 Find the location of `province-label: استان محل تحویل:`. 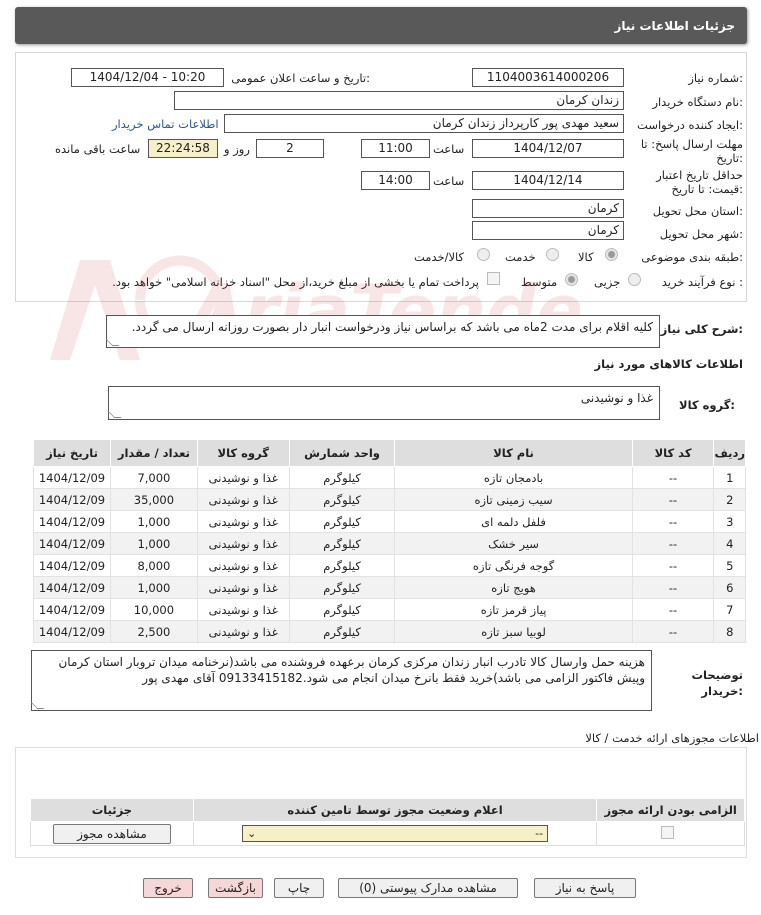

province-label: استان محل تحویل: is located at coordinates (697, 211).